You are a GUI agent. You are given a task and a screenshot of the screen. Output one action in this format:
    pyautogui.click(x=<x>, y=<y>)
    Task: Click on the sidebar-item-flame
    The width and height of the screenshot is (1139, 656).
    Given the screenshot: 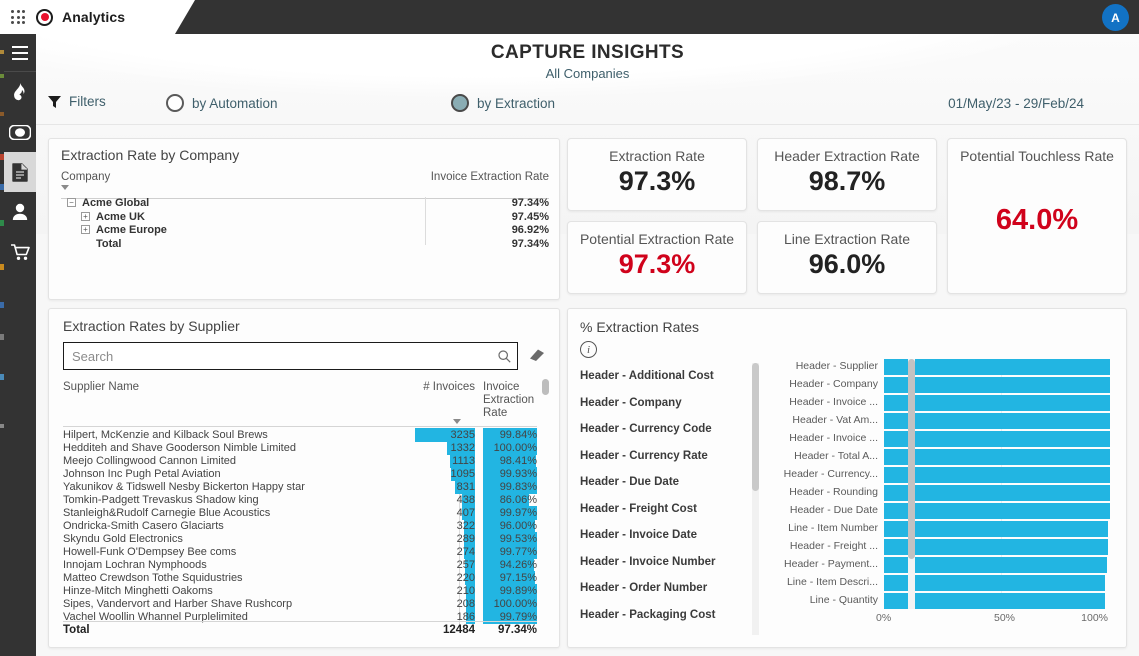 What is the action you would take?
    pyautogui.click(x=20, y=92)
    